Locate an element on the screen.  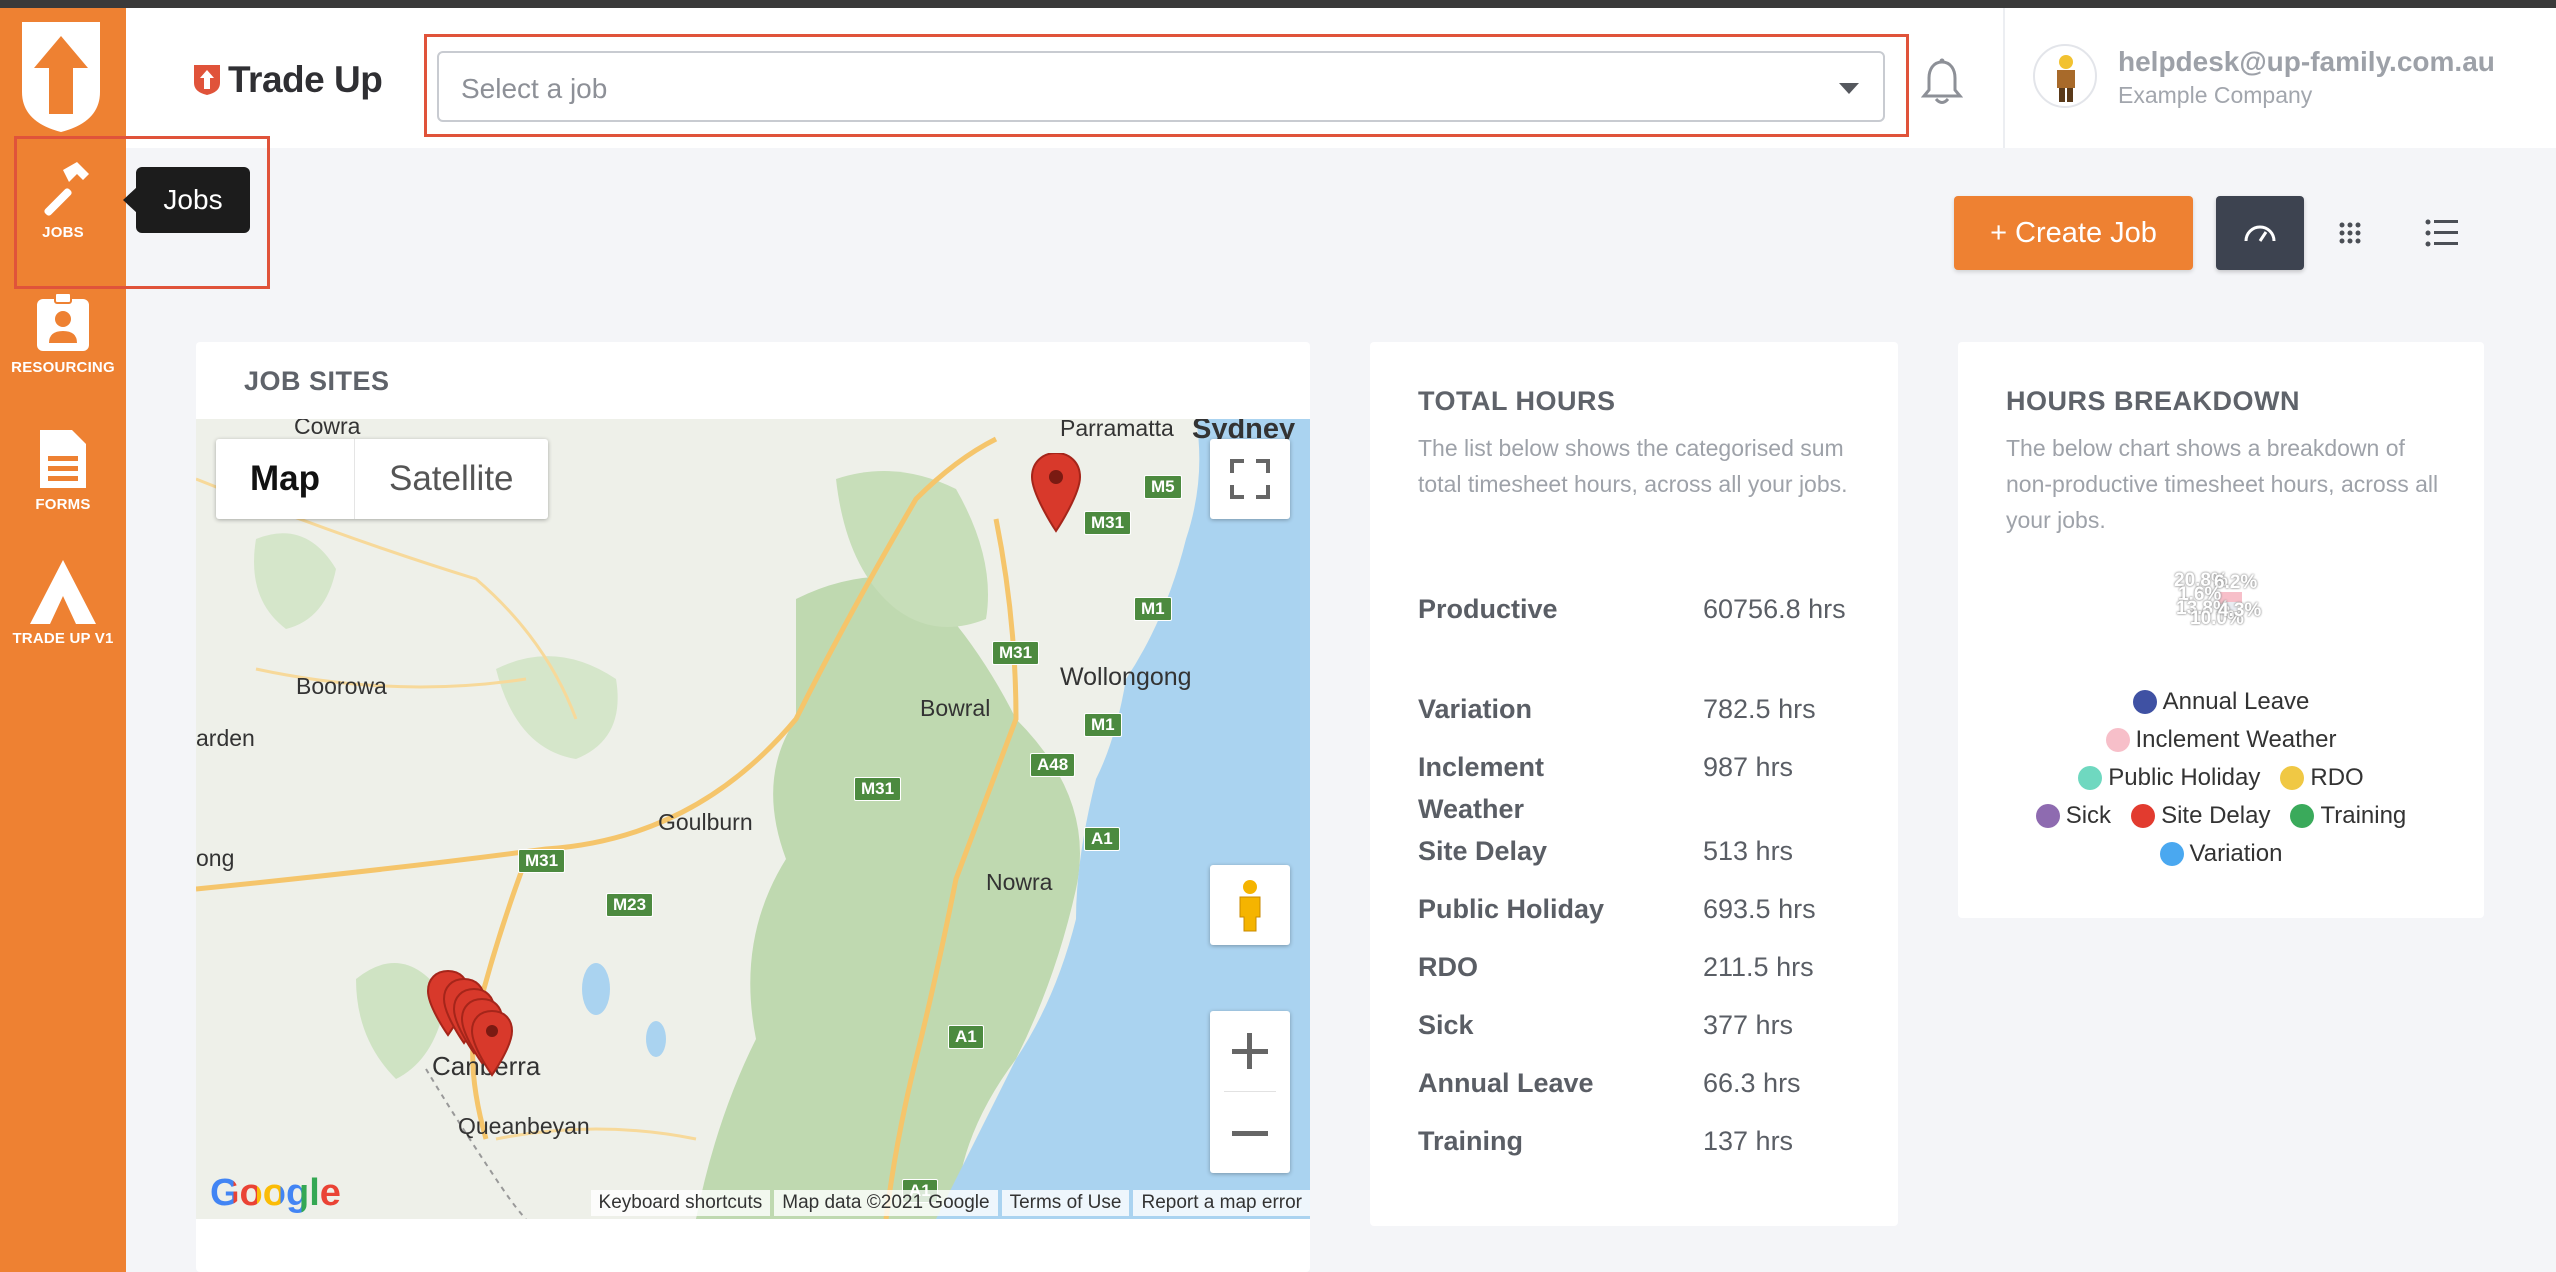
road-shield: M23 is located at coordinates (630, 905).